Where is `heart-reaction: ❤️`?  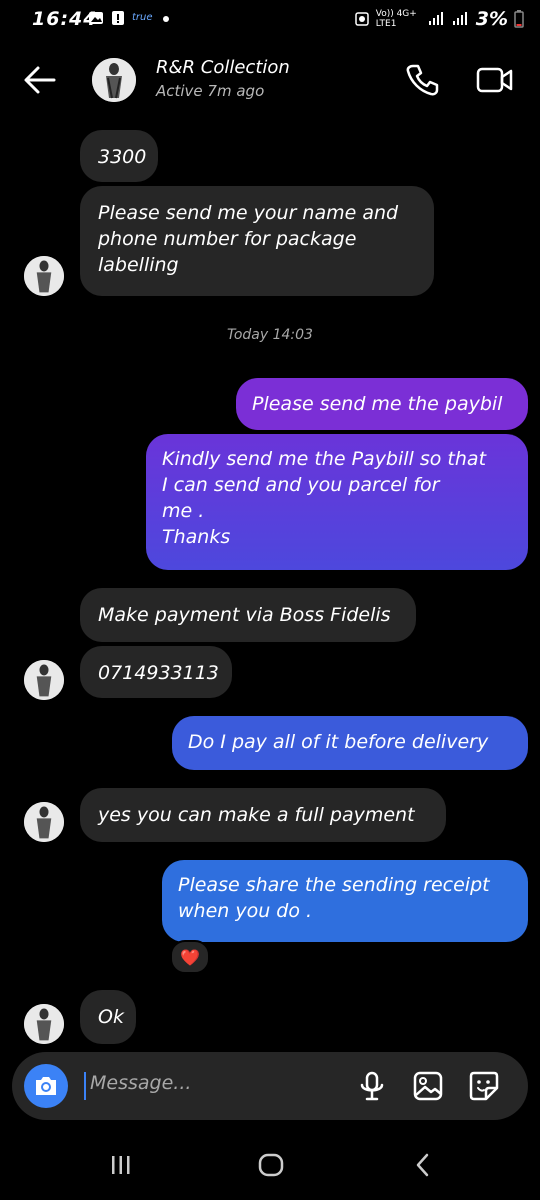 heart-reaction: ❤️ is located at coordinates (190, 957).